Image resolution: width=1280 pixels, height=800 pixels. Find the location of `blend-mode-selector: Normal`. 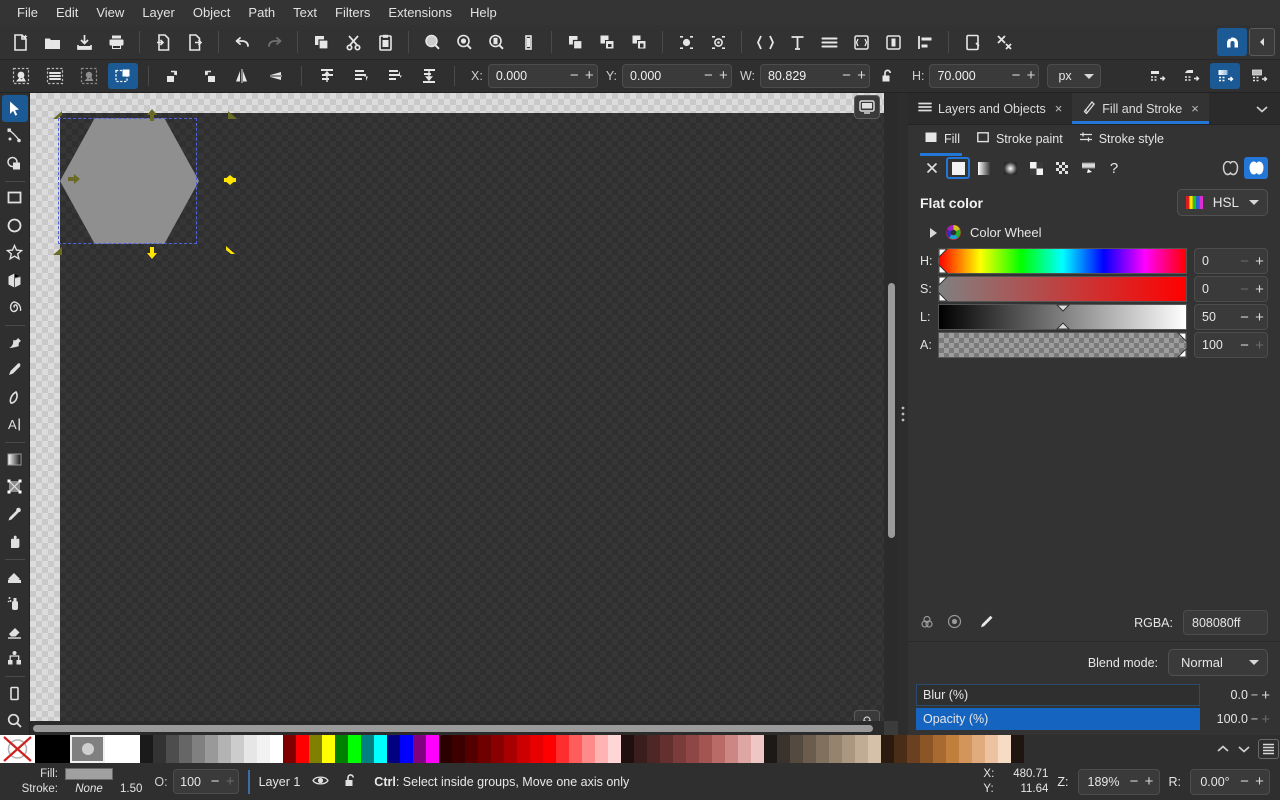

blend-mode-selector: Normal is located at coordinates (1218, 662).